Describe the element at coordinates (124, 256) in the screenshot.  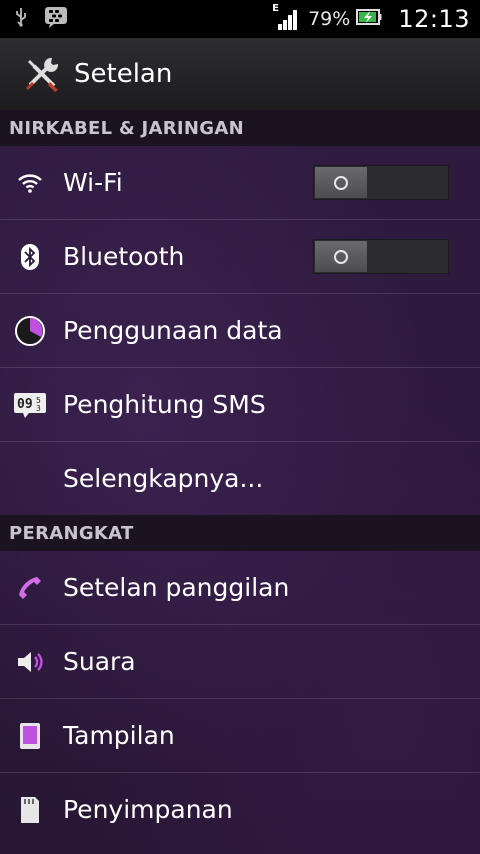
I see `settings-item-label: Bluetooth` at that location.